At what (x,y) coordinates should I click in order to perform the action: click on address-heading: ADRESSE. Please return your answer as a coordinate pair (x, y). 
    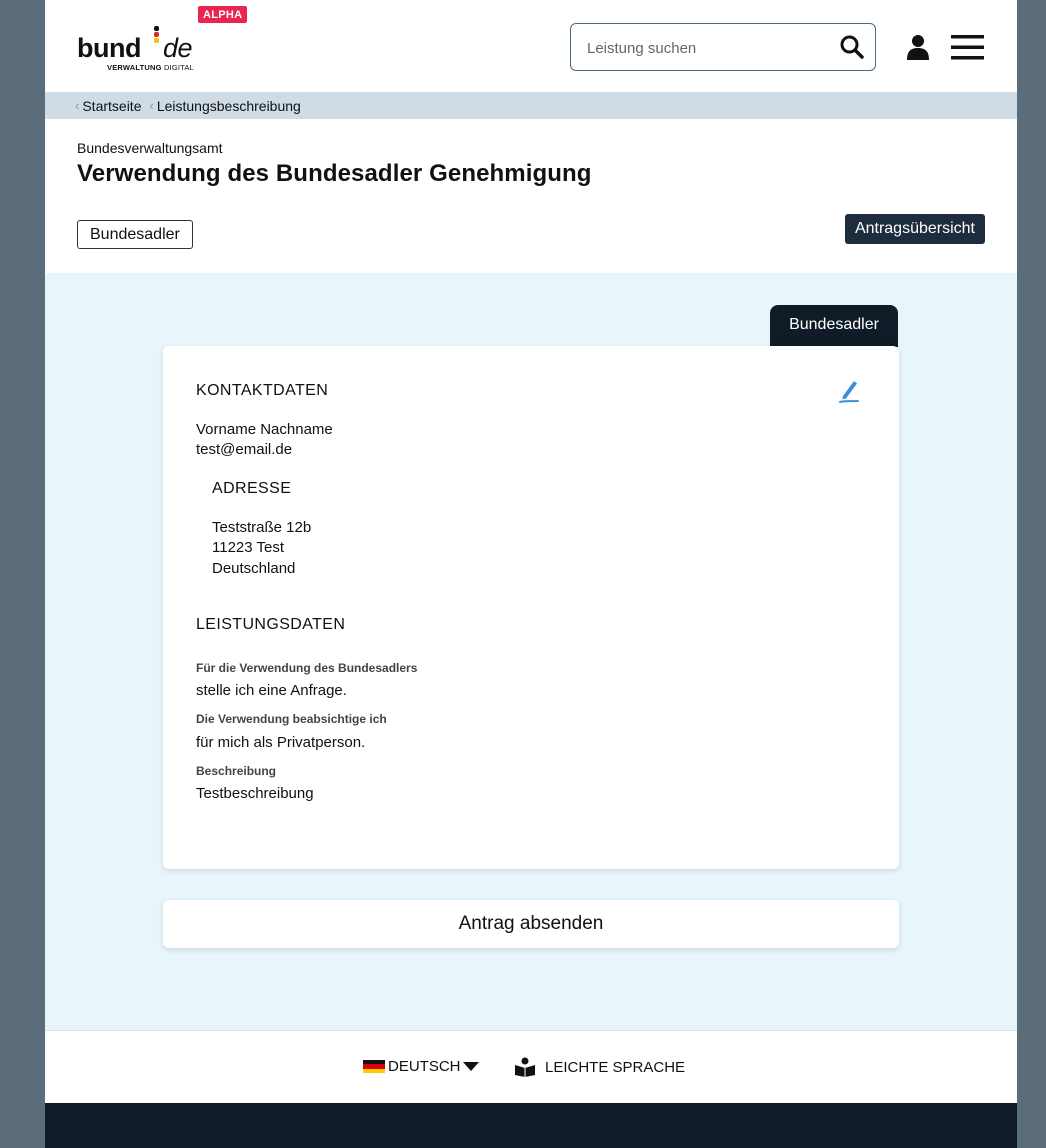
    Looking at the image, I should click on (252, 488).